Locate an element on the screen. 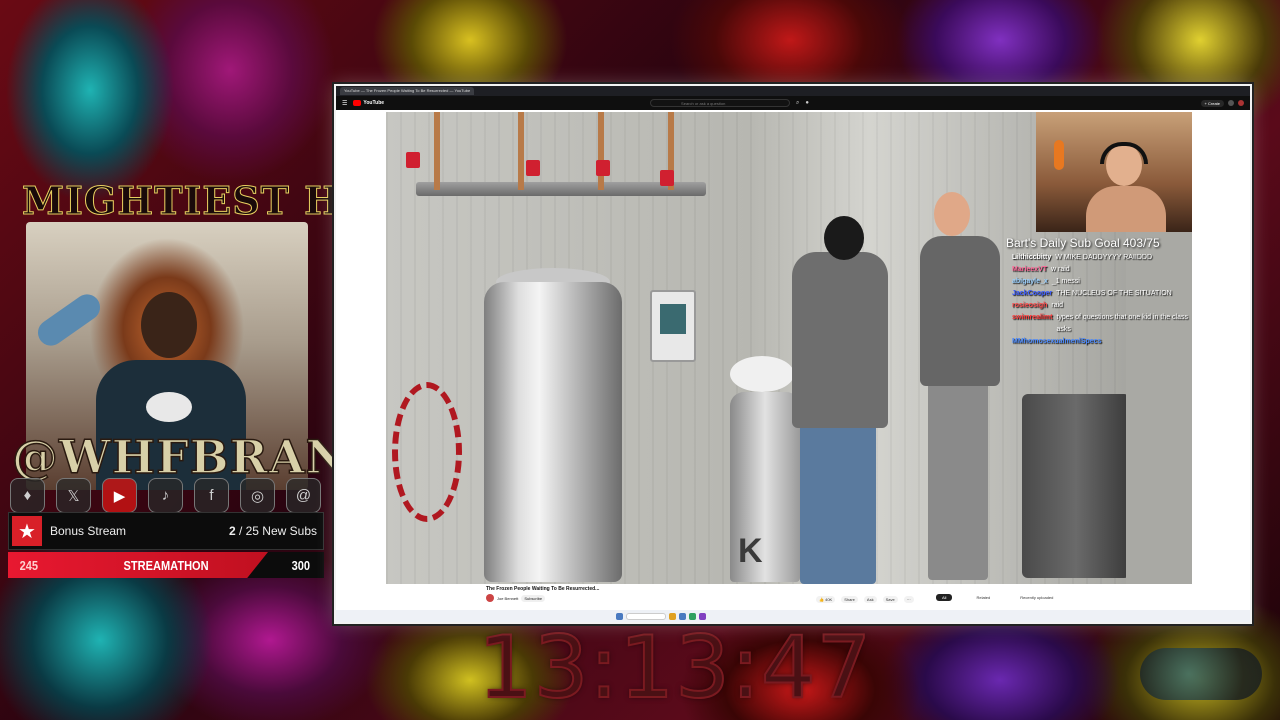 The width and height of the screenshot is (1280, 720). cryo-tank is located at coordinates (553, 432).